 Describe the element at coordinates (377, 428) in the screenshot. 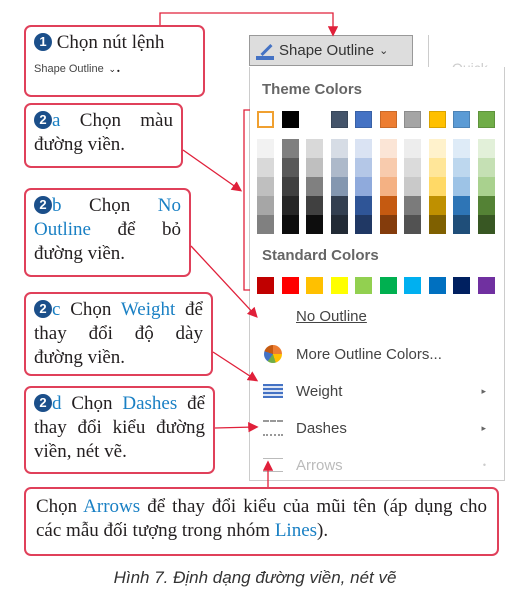

I see `menu-item-dashes: Dashes ▸` at that location.